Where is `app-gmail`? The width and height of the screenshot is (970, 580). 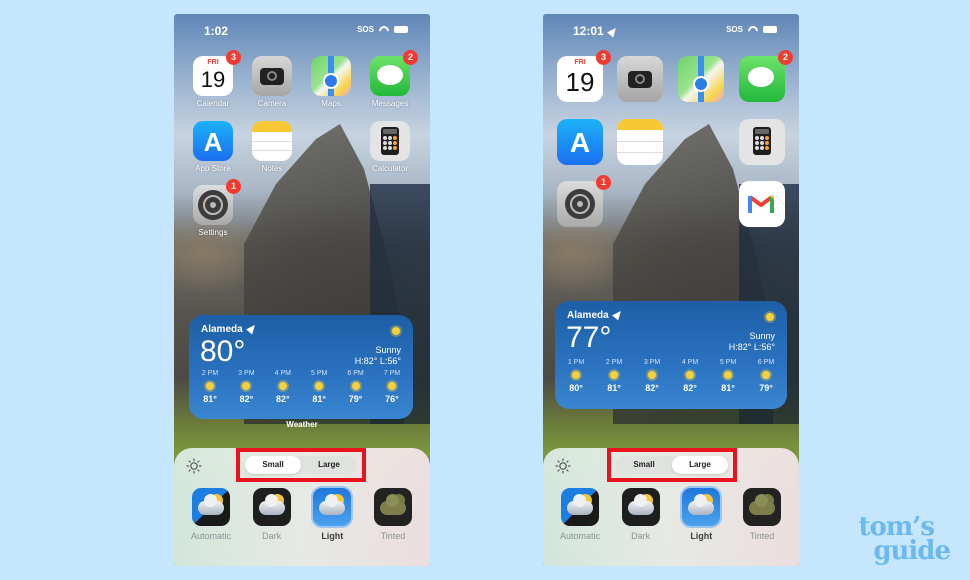 app-gmail is located at coordinates (762, 204).